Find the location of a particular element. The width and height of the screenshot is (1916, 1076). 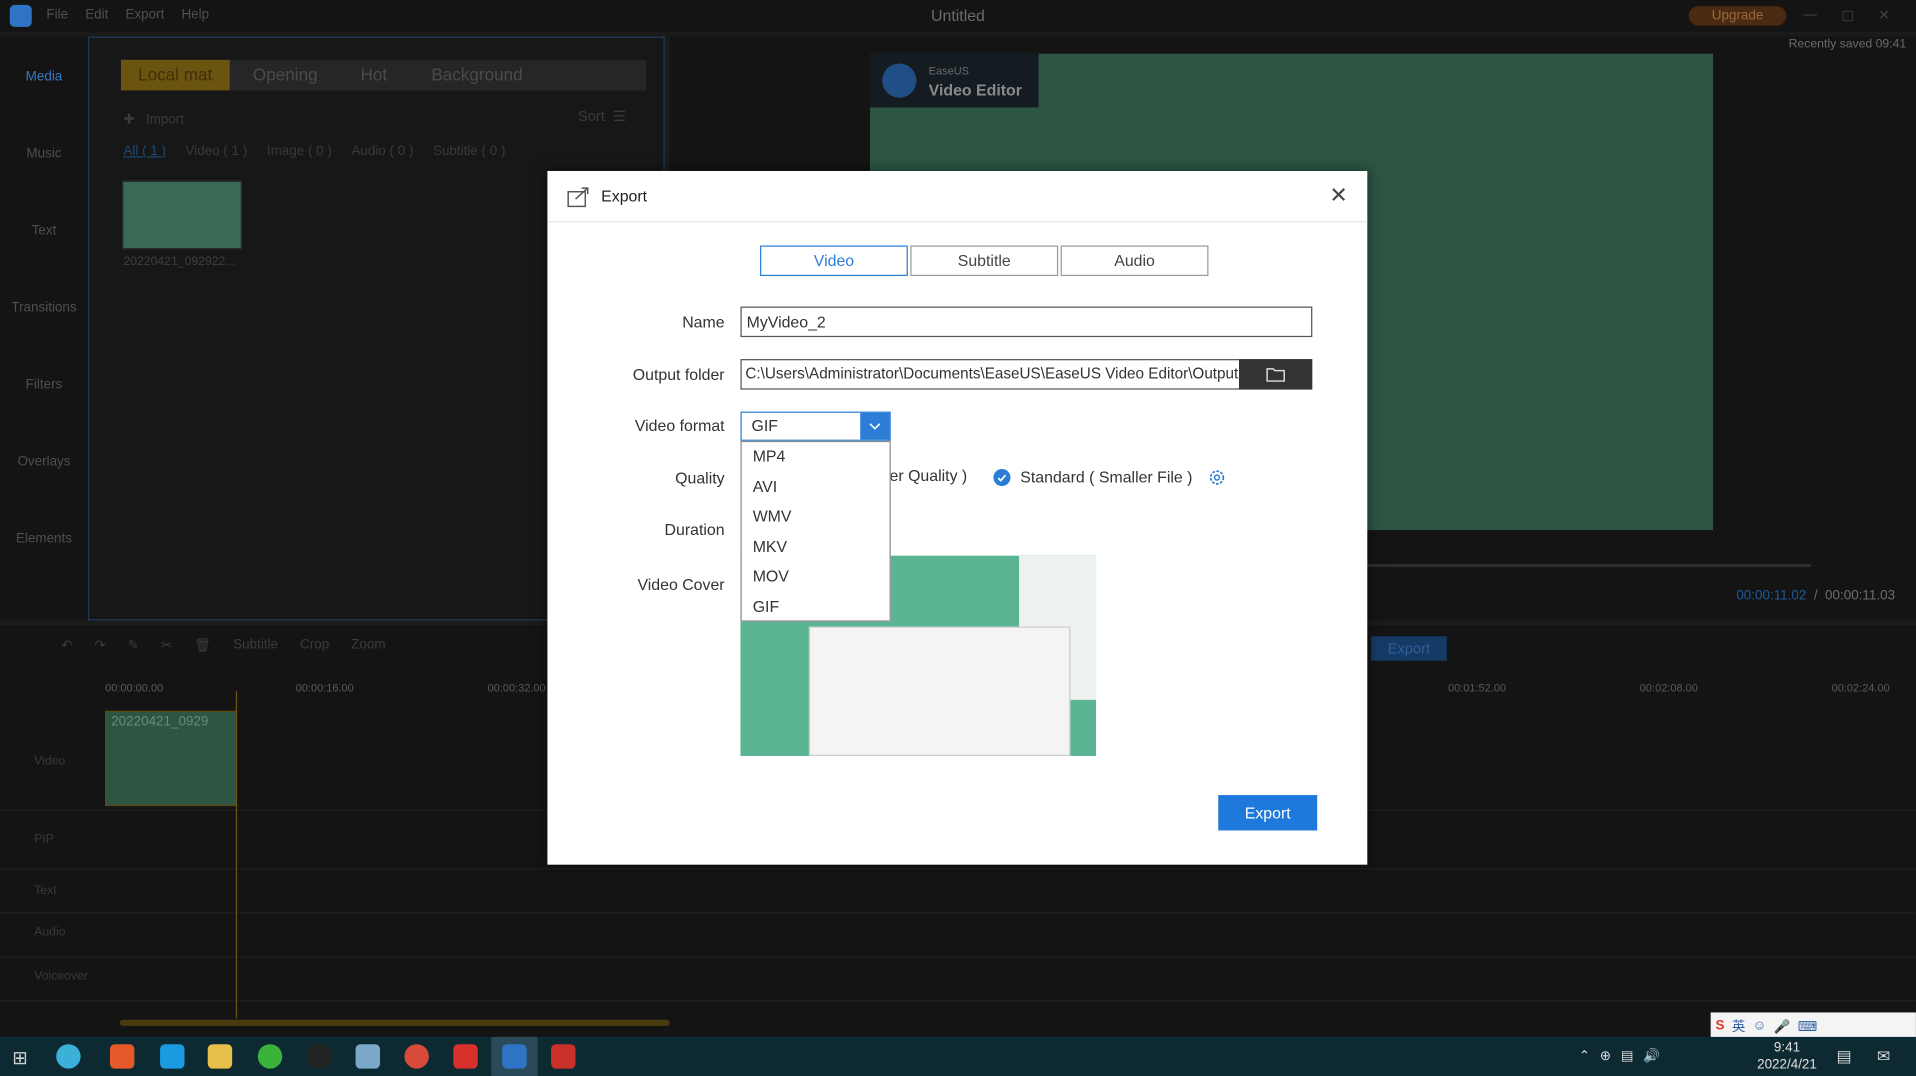

chrome-icon is located at coordinates (416, 1056).